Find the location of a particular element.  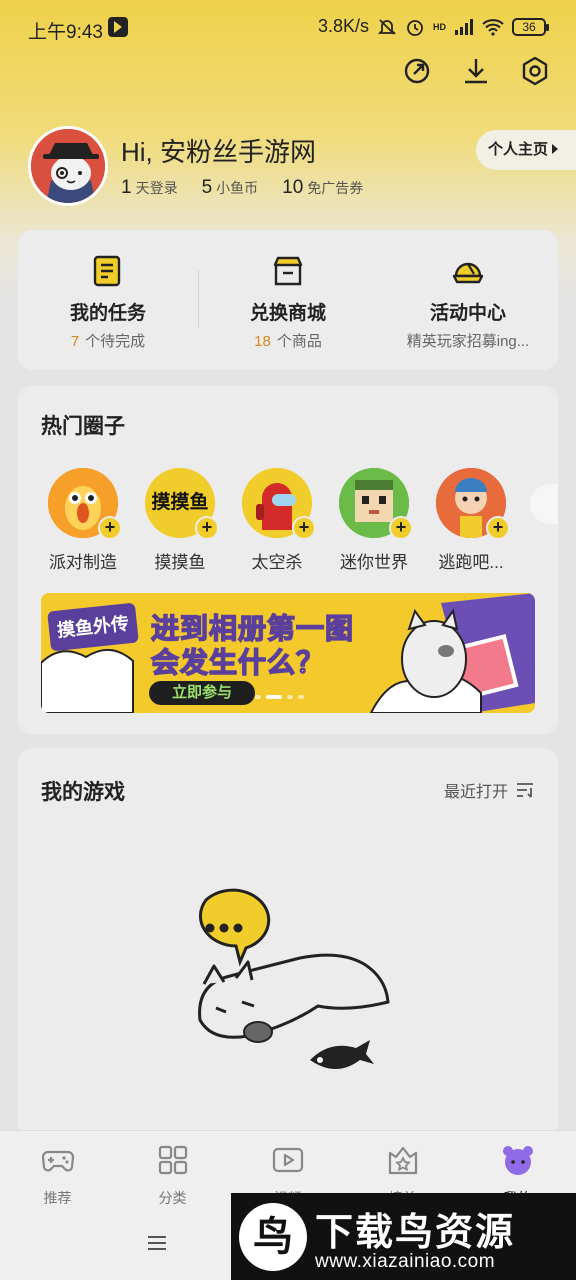

quick-exchange-store: 兑换商城 18 个商品 is located at coordinates (288, 300).